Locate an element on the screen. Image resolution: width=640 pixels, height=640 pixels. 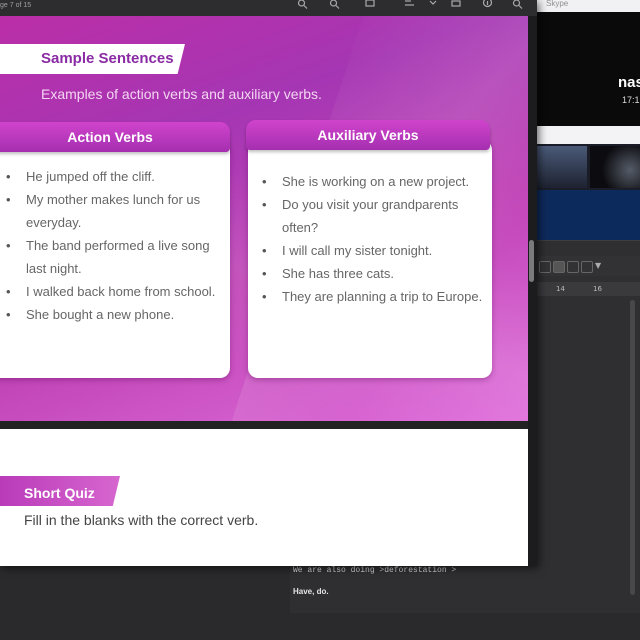
page-separator is located at coordinates (264, 425).